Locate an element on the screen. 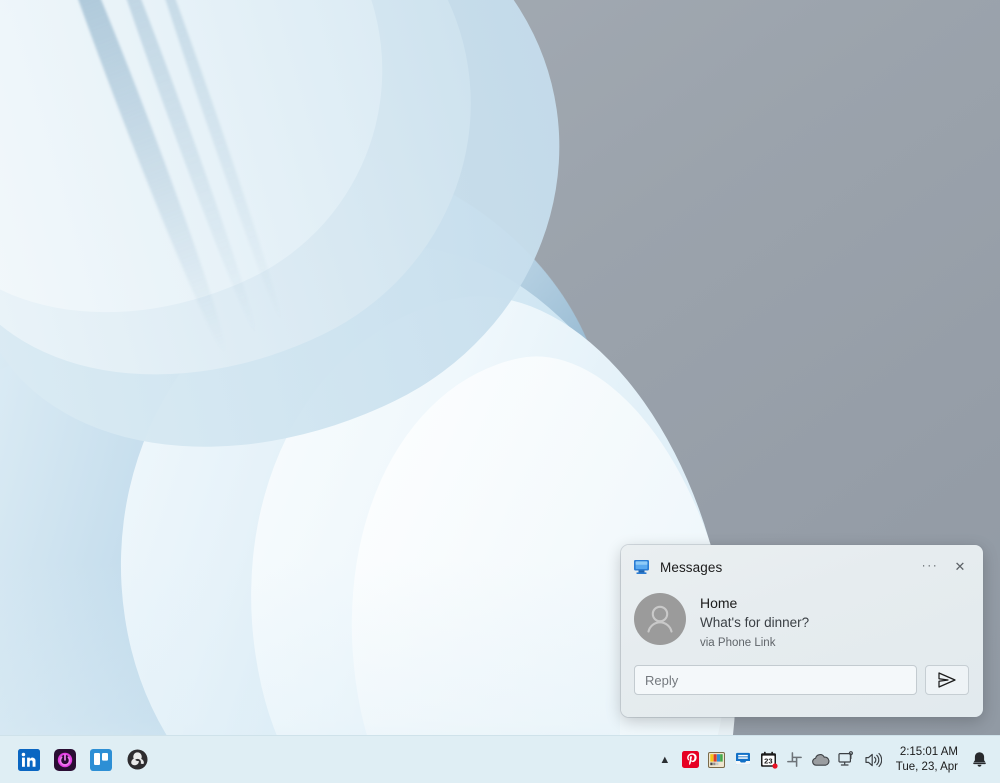 This screenshot has width=1000, height=783. calendar-day-number: 23 is located at coordinates (768, 760).